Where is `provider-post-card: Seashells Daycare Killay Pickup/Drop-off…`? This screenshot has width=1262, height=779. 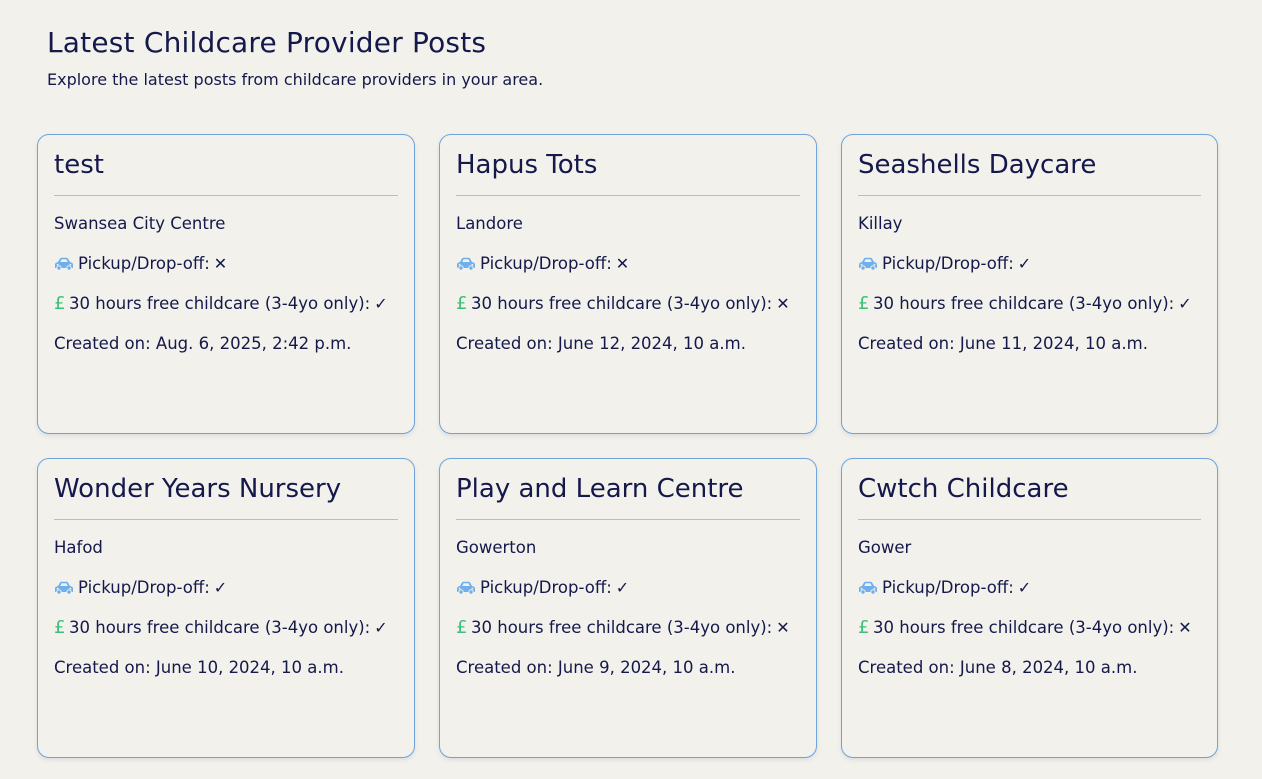
provider-post-card: Seashells Daycare Killay Pickup/Drop-off… is located at coordinates (1029, 284).